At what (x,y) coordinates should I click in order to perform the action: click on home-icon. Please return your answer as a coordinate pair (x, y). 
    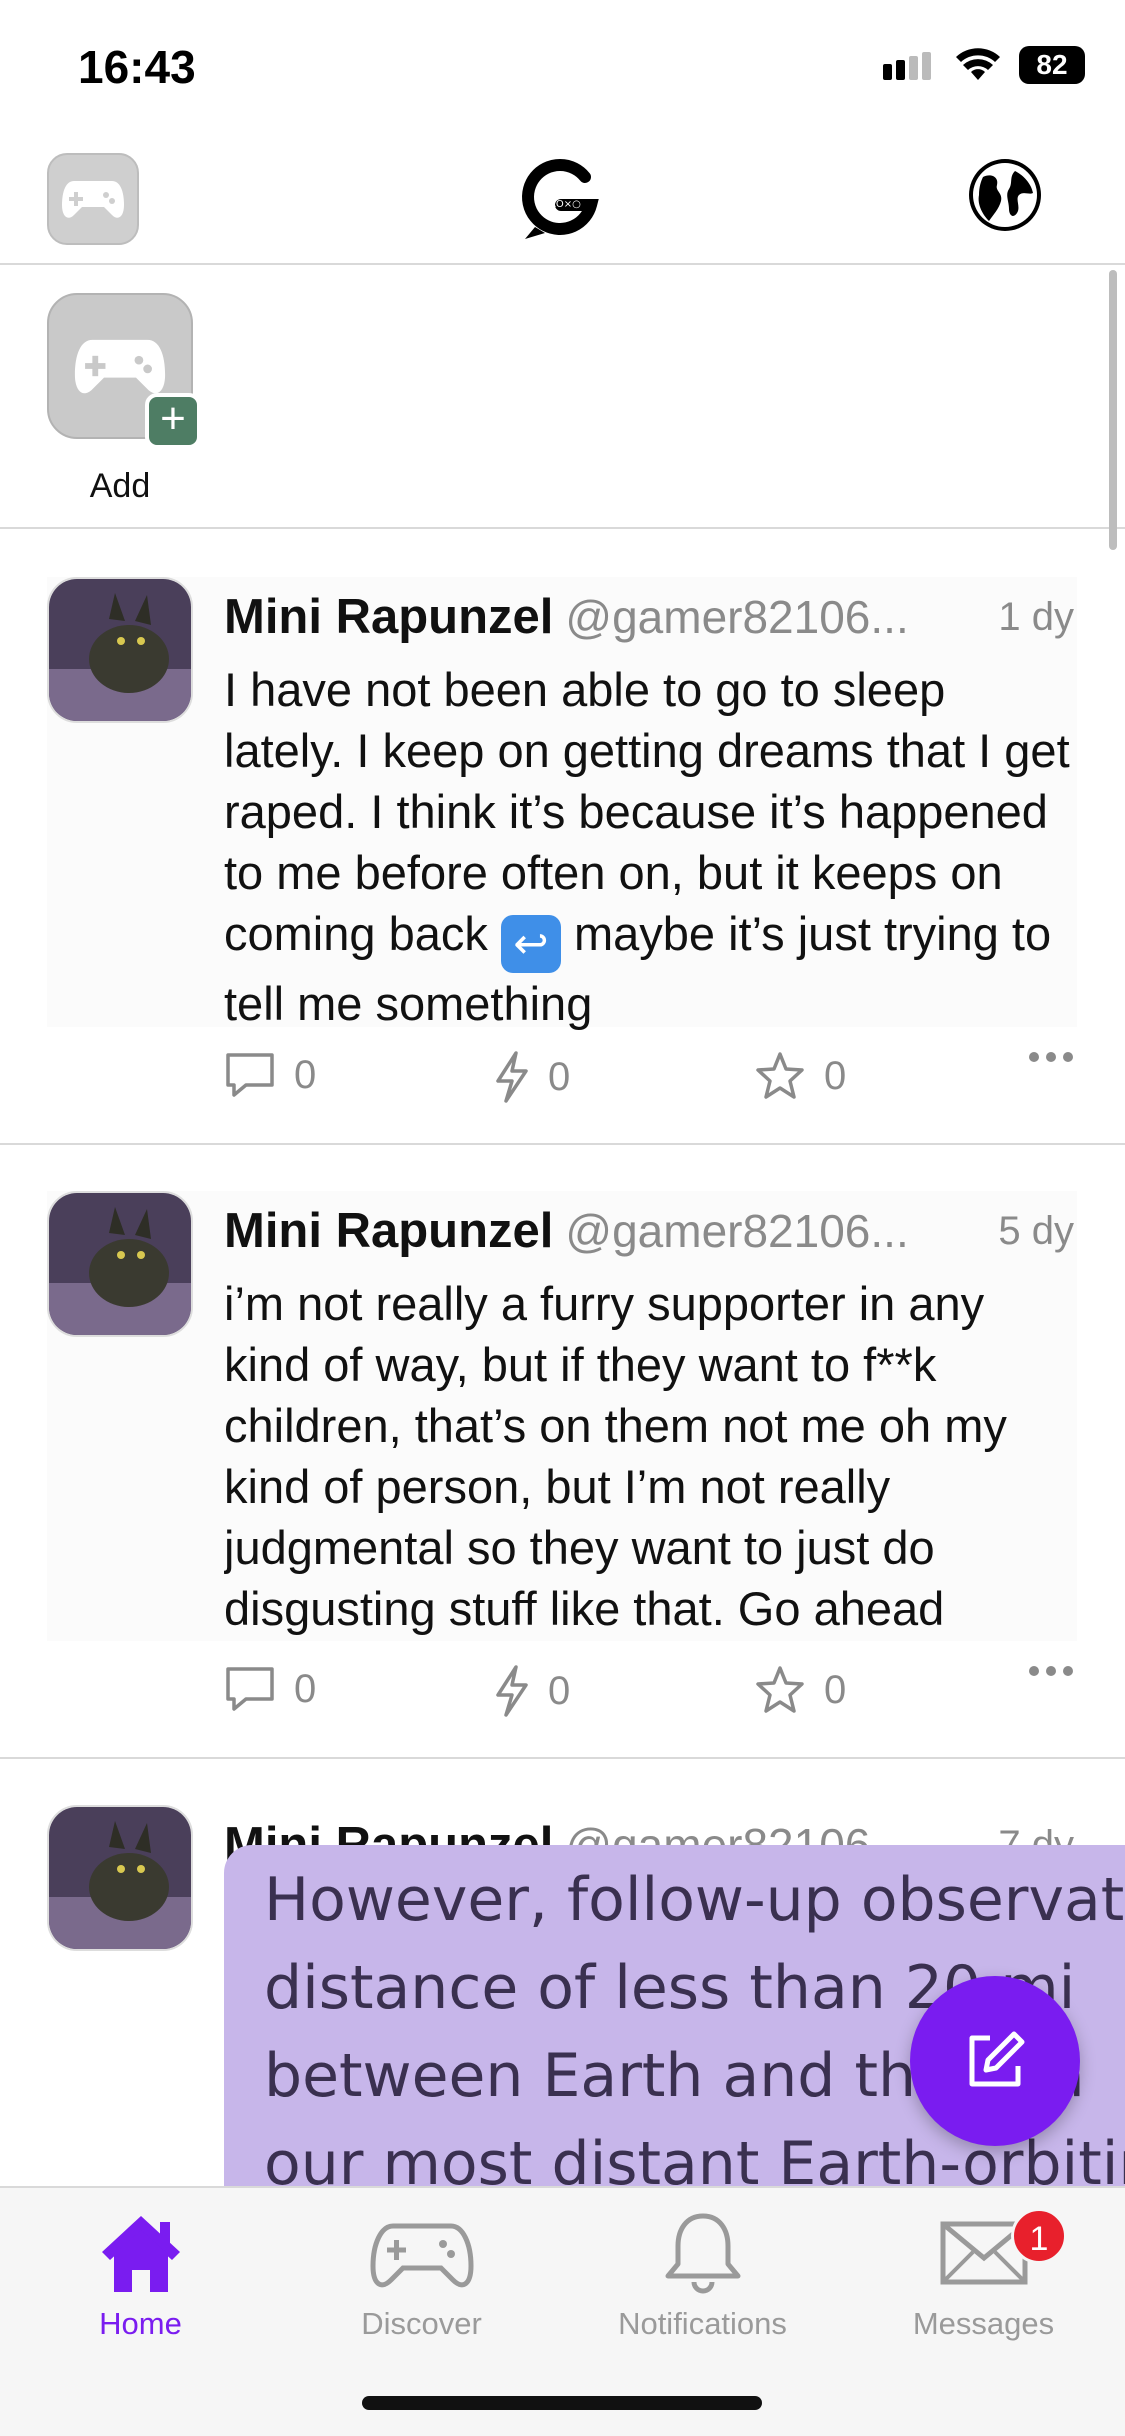
    Looking at the image, I should click on (140, 2254).